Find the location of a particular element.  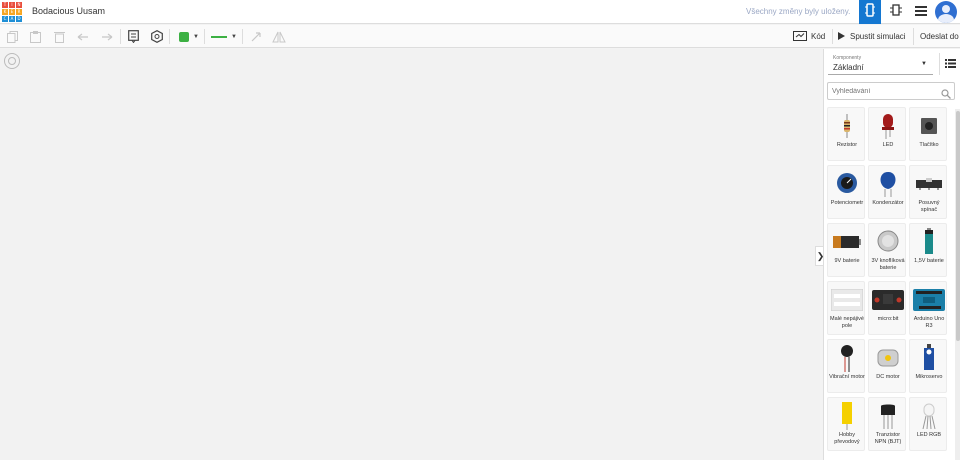

logo-letter: T is located at coordinates (5, 5).